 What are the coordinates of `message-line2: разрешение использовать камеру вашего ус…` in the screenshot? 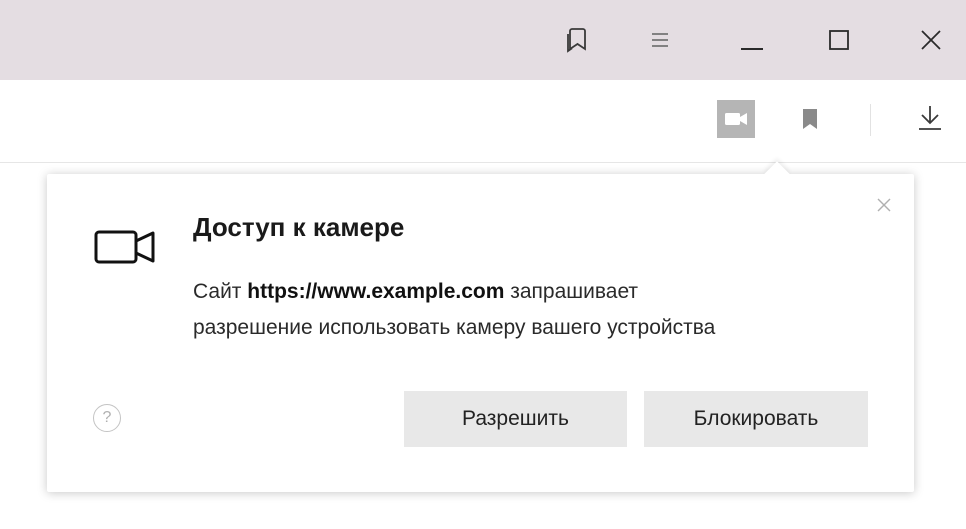 It's located at (454, 327).